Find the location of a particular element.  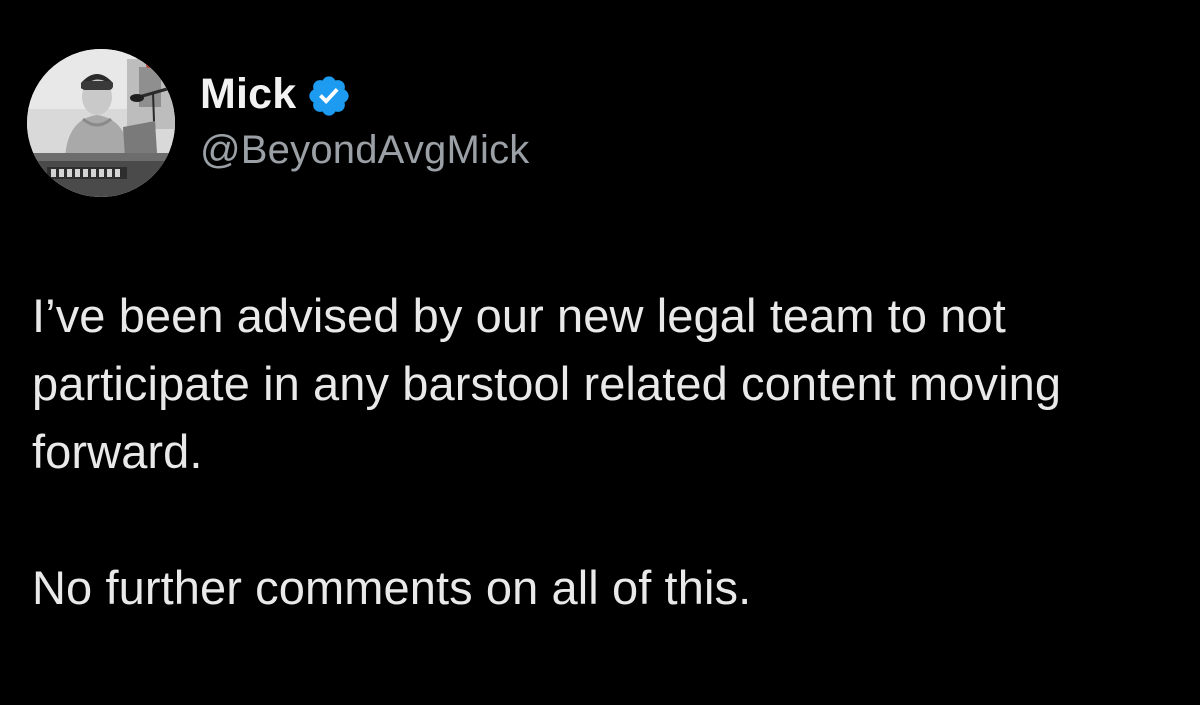

profile-photo is located at coordinates (101, 123).